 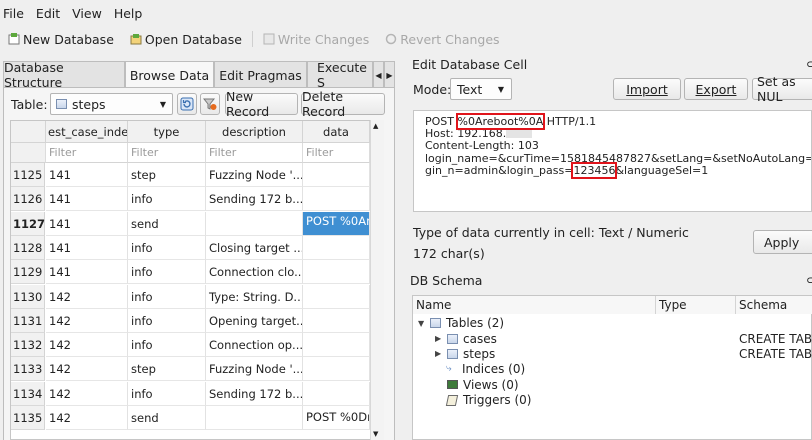 What do you see at coordinates (343, 104) in the screenshot?
I see `delete-record-button: Delete Record` at bounding box center [343, 104].